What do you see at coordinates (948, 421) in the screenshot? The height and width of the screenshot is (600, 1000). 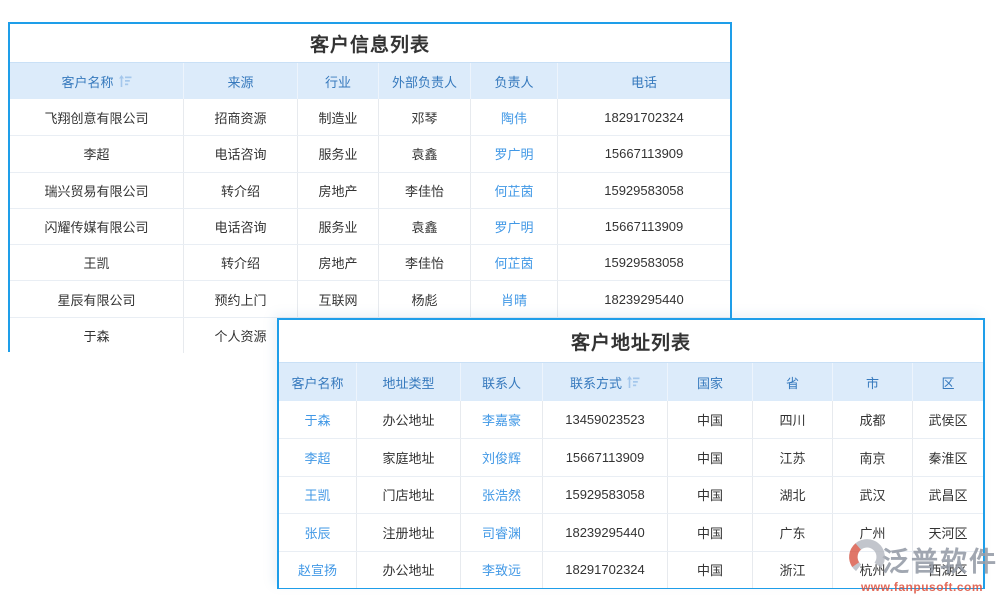 I see `cell: 武侯区` at bounding box center [948, 421].